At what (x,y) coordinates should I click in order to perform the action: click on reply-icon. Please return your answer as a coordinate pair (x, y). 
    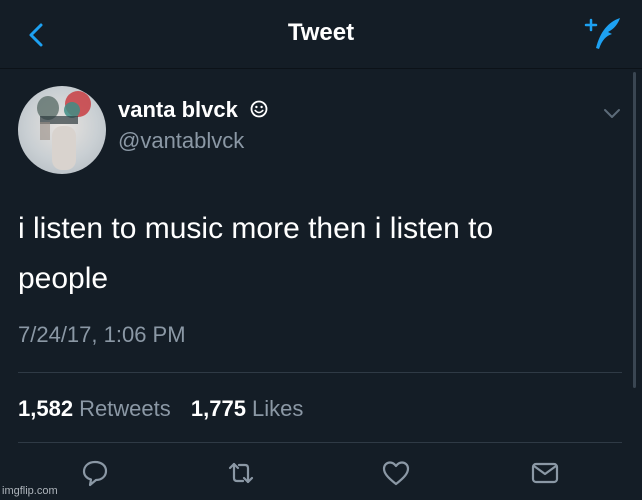
    Looking at the image, I should click on (95, 473).